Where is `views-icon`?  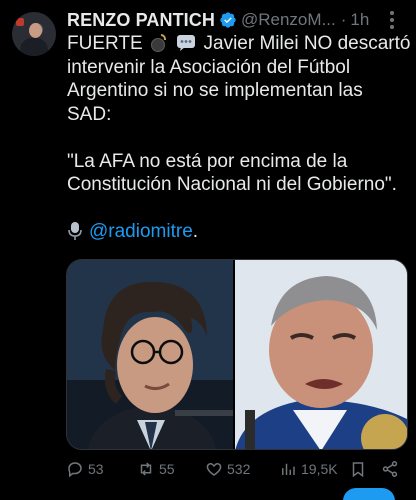
views-icon is located at coordinates (288, 469).